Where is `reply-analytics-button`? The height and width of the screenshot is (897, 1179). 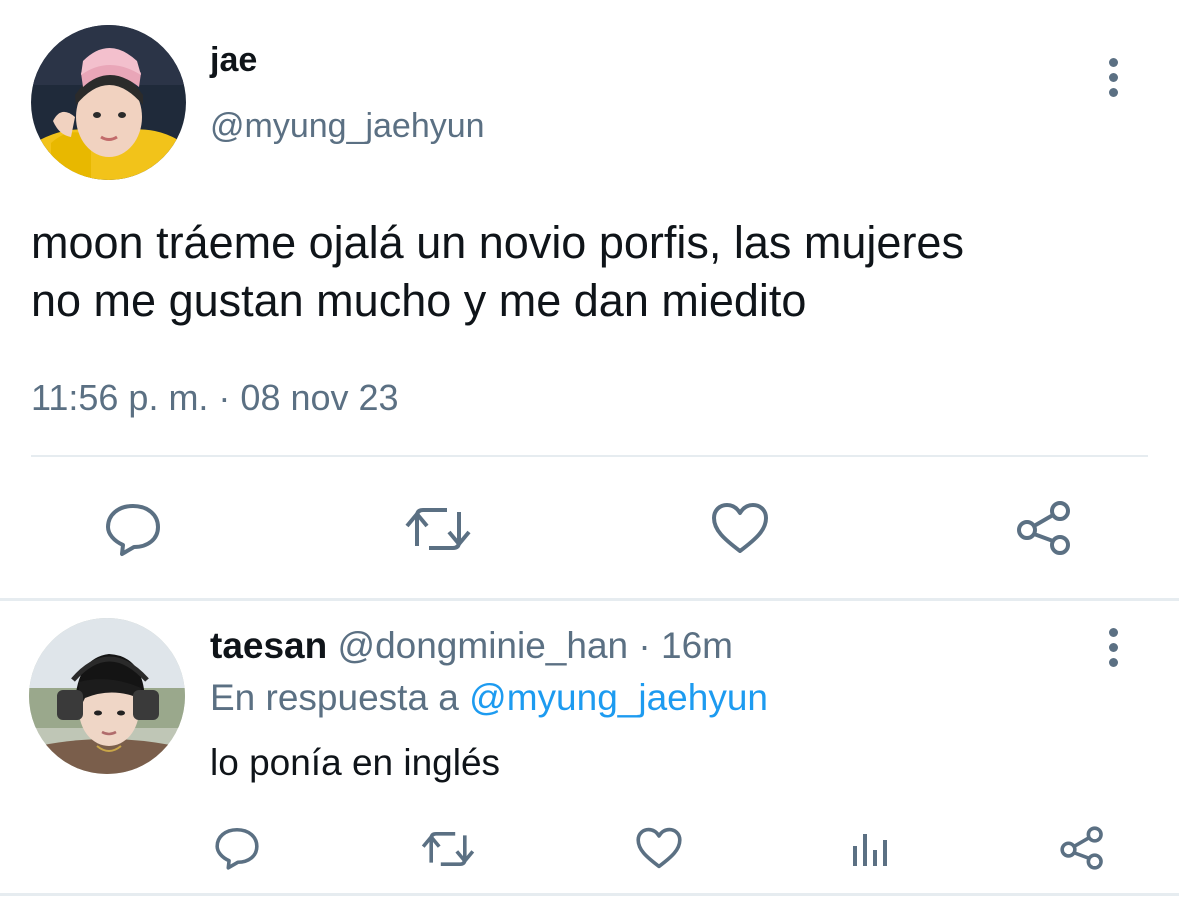
reply-analytics-button is located at coordinates (870, 848).